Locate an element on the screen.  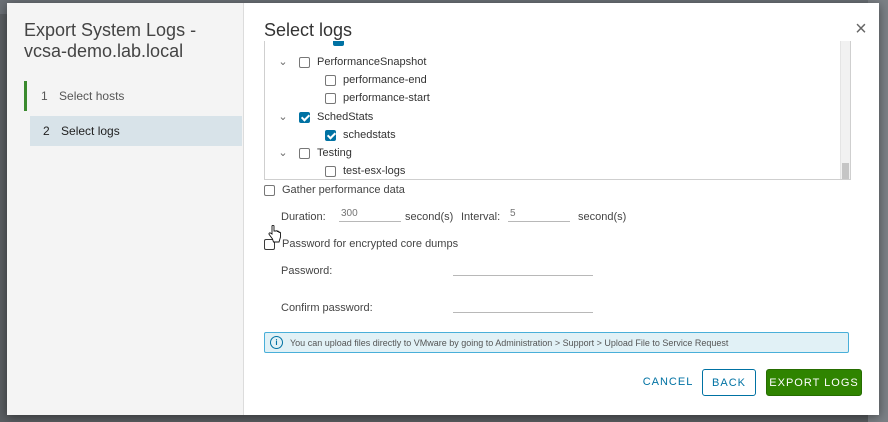
tree-label: schedstats is located at coordinates (369, 135).